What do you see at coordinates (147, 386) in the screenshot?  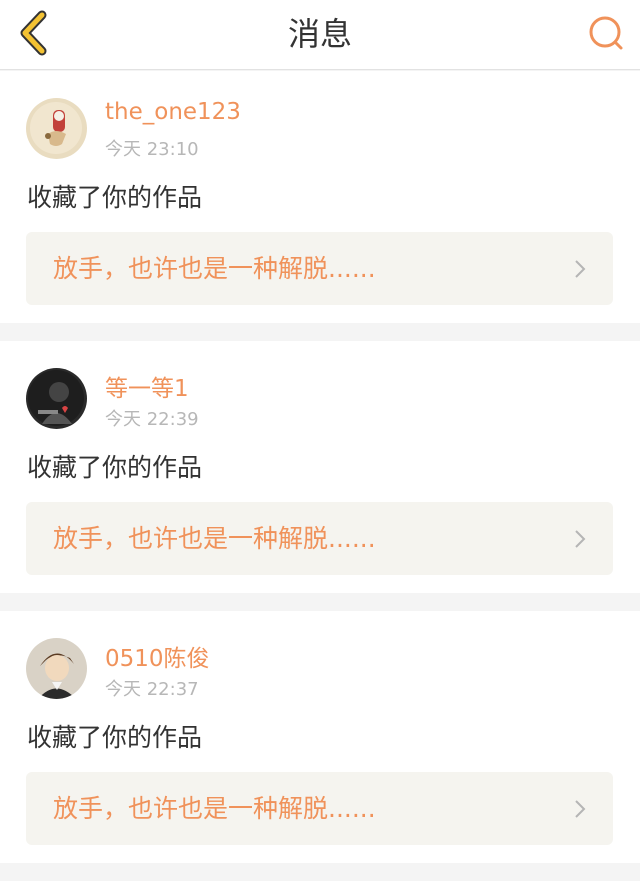 I see `username: 等一等1` at bounding box center [147, 386].